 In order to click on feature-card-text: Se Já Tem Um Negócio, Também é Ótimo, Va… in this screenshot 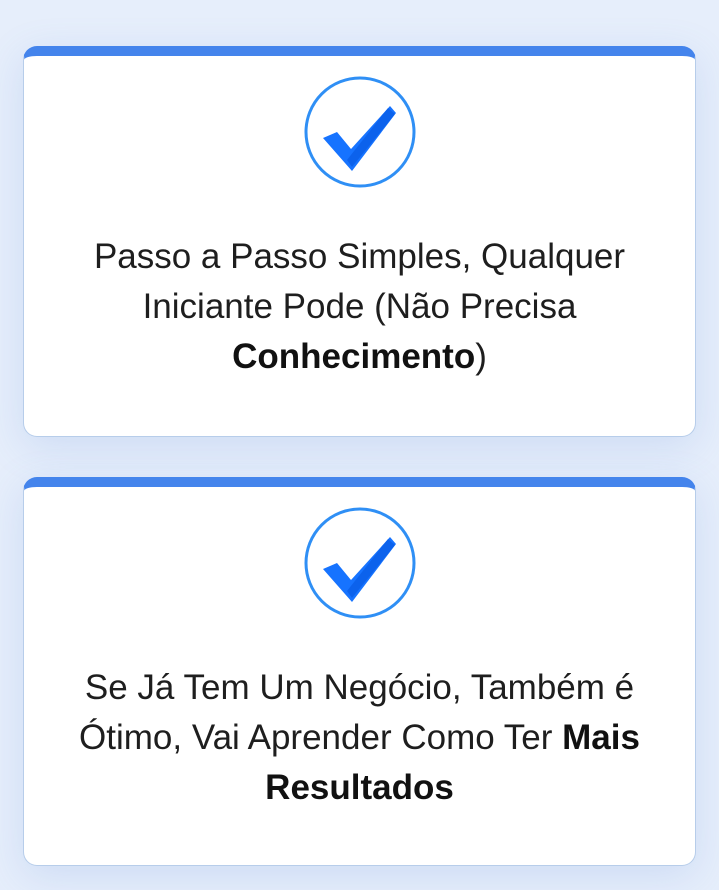, I will do `click(359, 738)`.